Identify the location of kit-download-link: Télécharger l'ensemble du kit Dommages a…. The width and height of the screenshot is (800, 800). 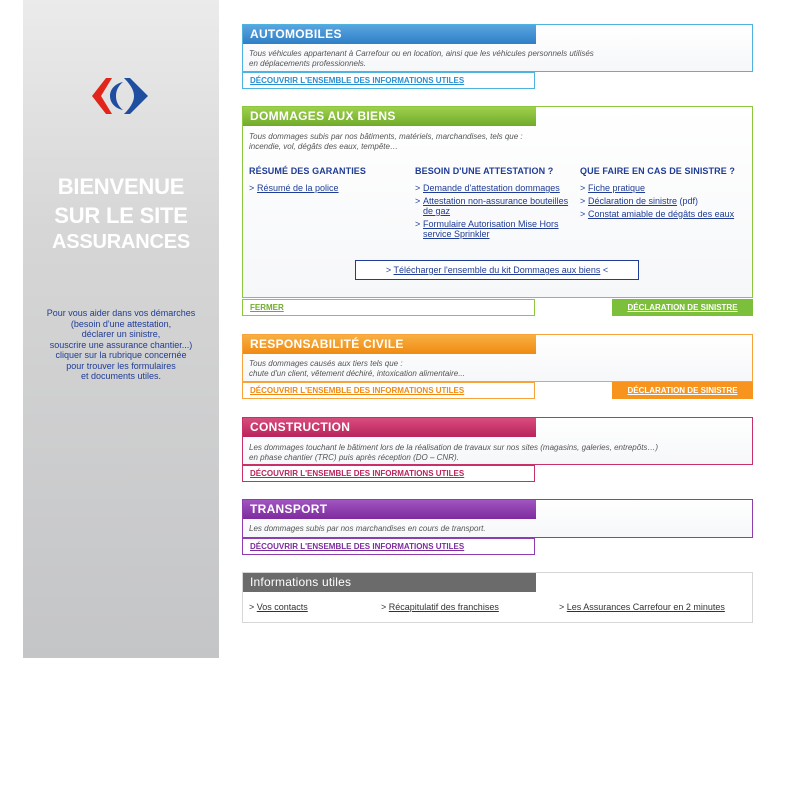
(497, 270).